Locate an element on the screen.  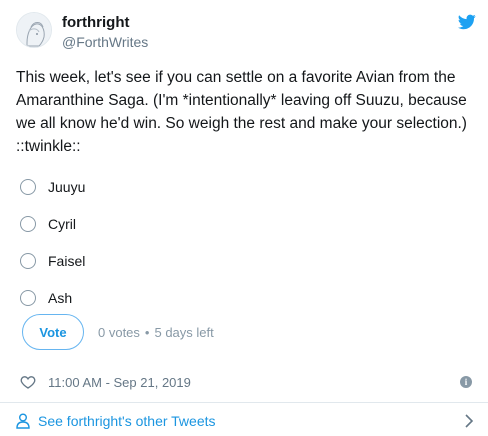
poll-meta: 0 votes • 5 days left is located at coordinates (156, 332).